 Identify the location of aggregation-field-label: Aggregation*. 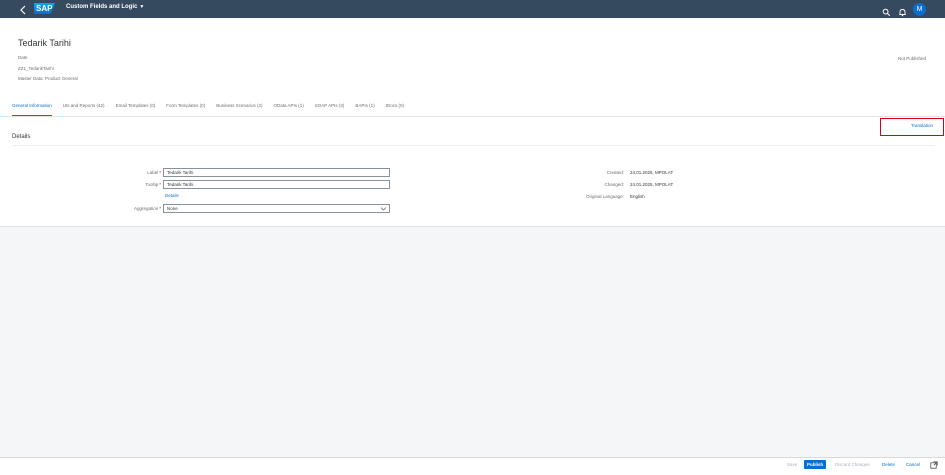
(130, 208).